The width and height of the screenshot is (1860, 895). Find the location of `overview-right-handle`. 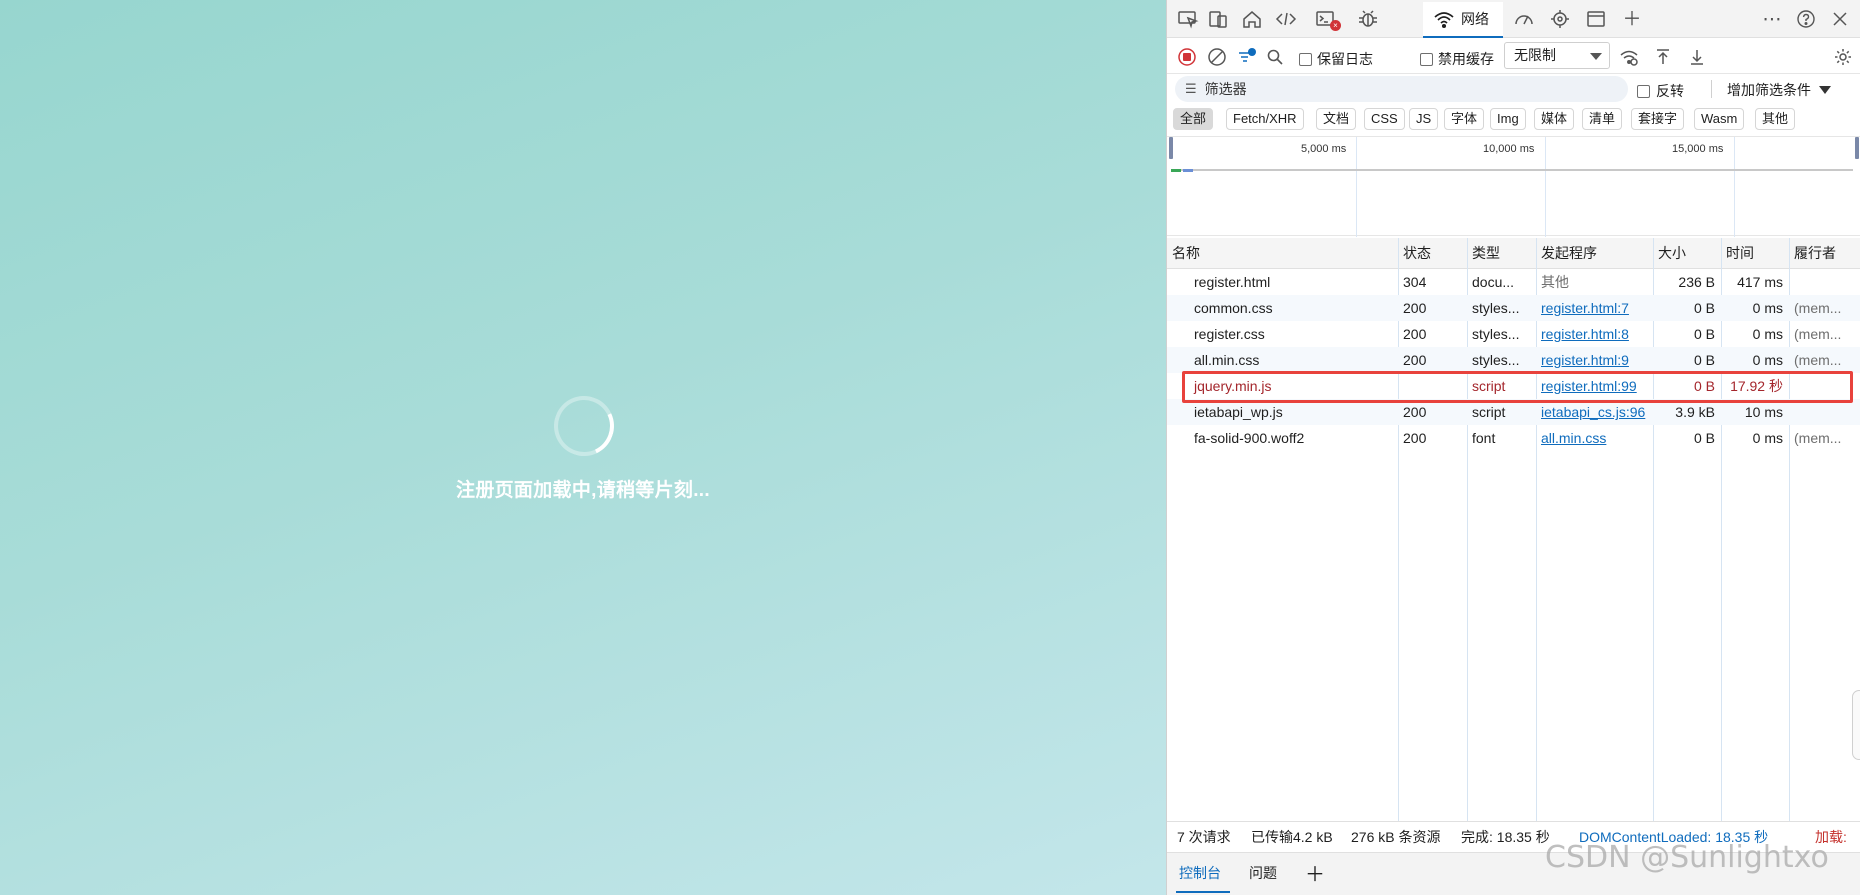

overview-right-handle is located at coordinates (1857, 148).